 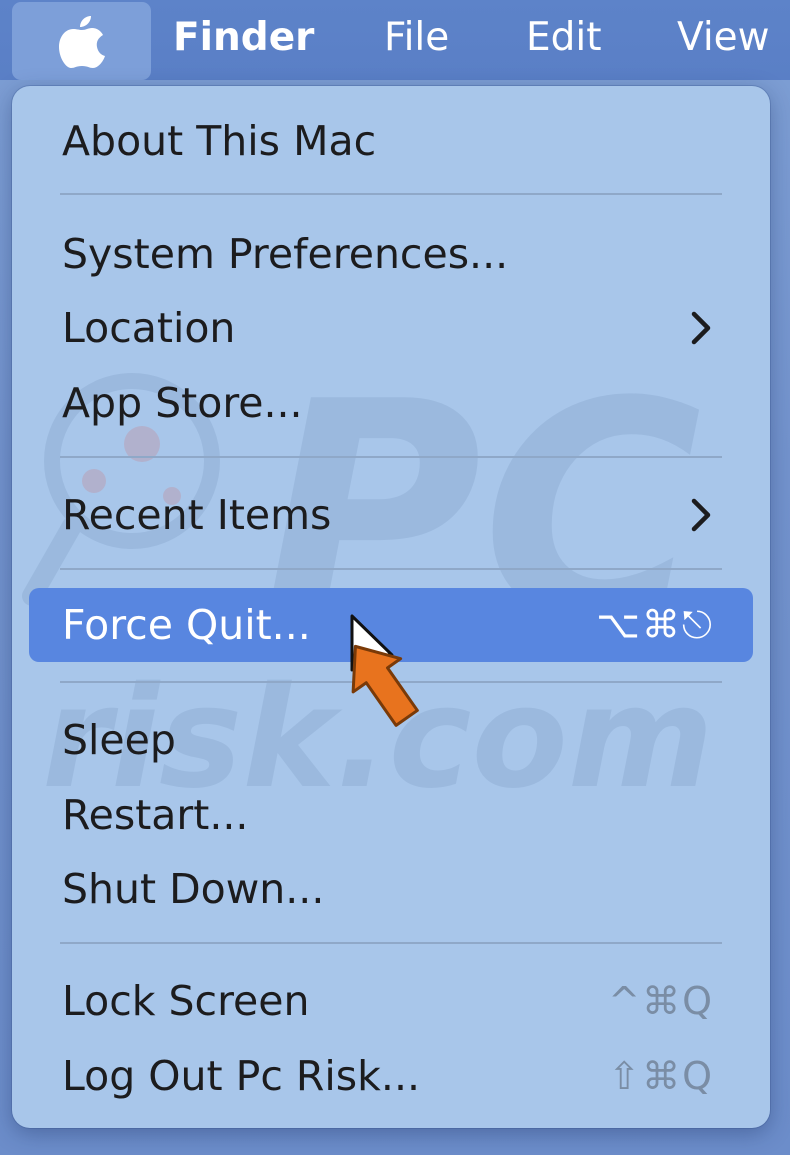 What do you see at coordinates (197, 515) in the screenshot?
I see `menu-item-label: Recent Items` at bounding box center [197, 515].